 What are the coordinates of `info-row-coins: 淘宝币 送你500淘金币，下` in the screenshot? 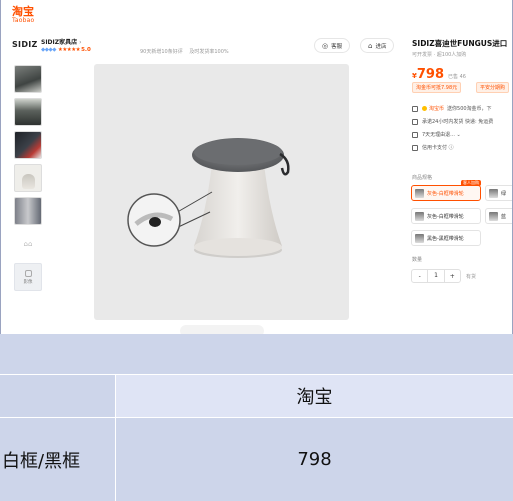 It's located at (452, 108).